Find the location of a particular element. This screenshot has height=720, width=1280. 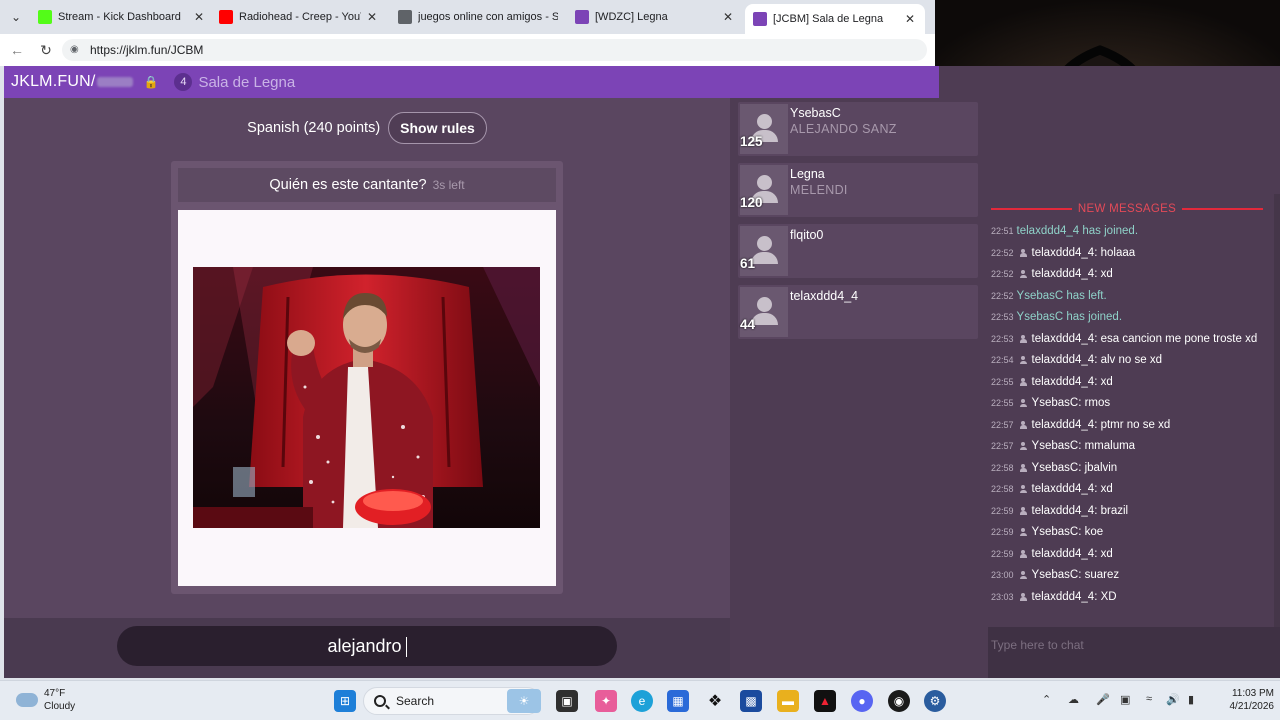

answer-input-text: alejandro is located at coordinates (364, 646).